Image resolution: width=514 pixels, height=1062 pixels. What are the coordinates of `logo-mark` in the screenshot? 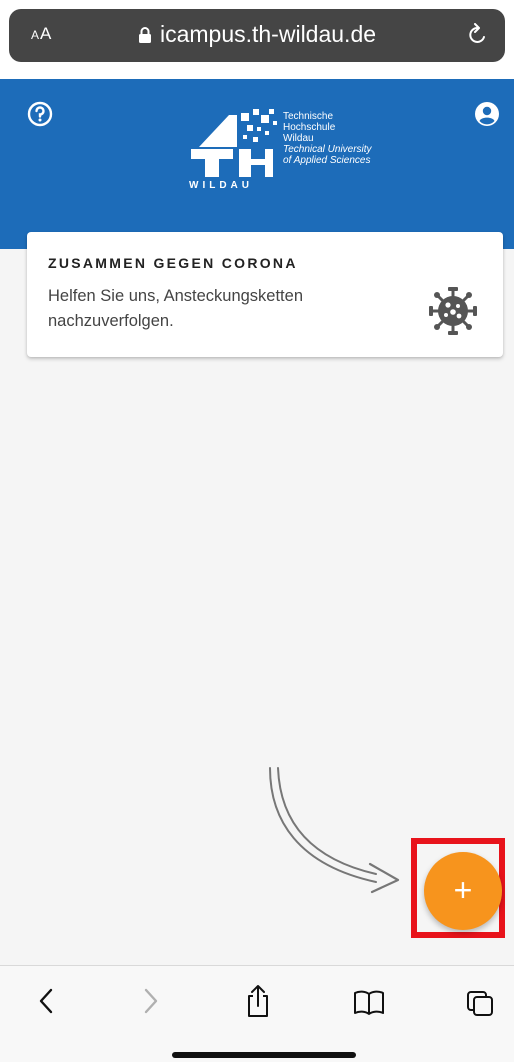 It's located at (234, 143).